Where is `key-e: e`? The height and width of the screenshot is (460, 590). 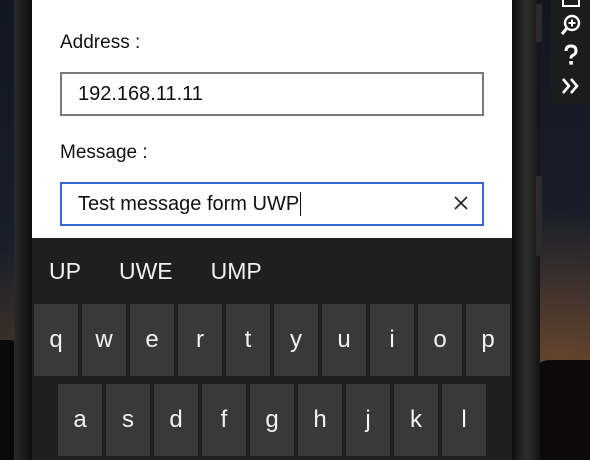
key-e: e is located at coordinates (152, 340).